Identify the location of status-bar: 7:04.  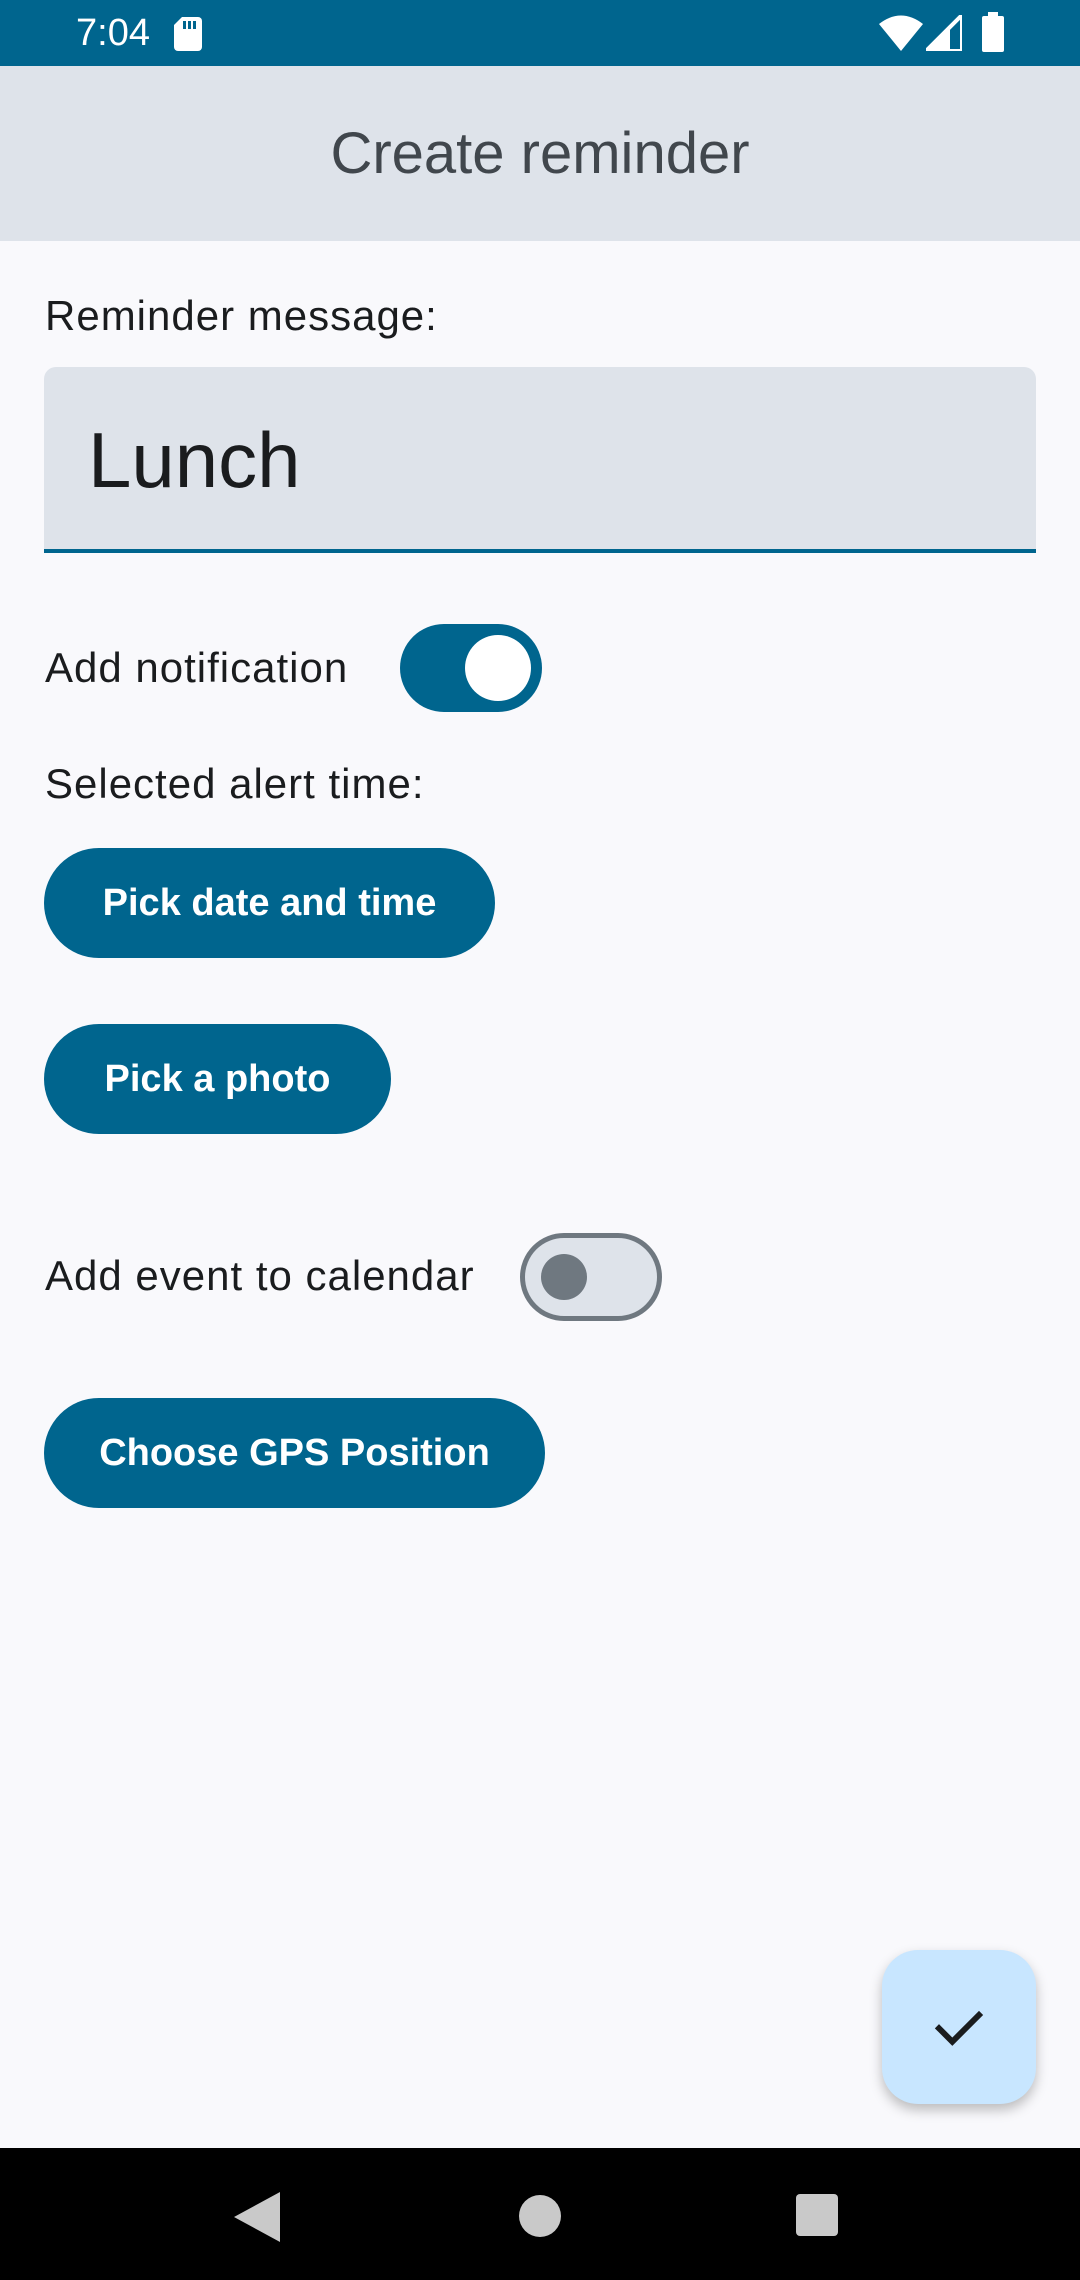
(540, 33).